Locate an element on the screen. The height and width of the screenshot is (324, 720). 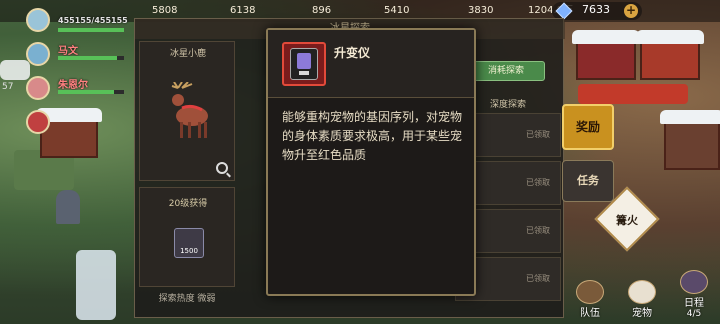
pet-button: 宠物 is located at coordinates (642, 300).